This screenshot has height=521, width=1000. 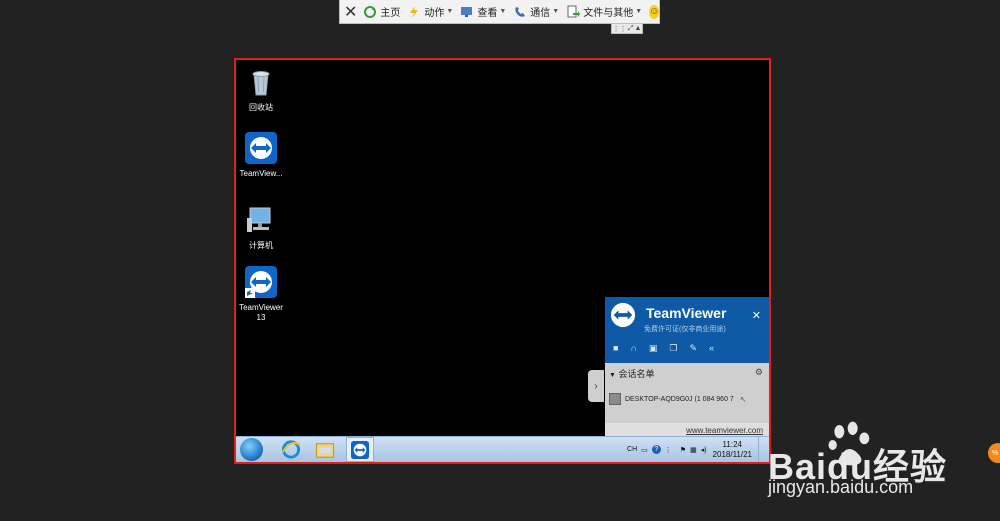 I want to click on show-desktop-button, so click(x=761, y=449).